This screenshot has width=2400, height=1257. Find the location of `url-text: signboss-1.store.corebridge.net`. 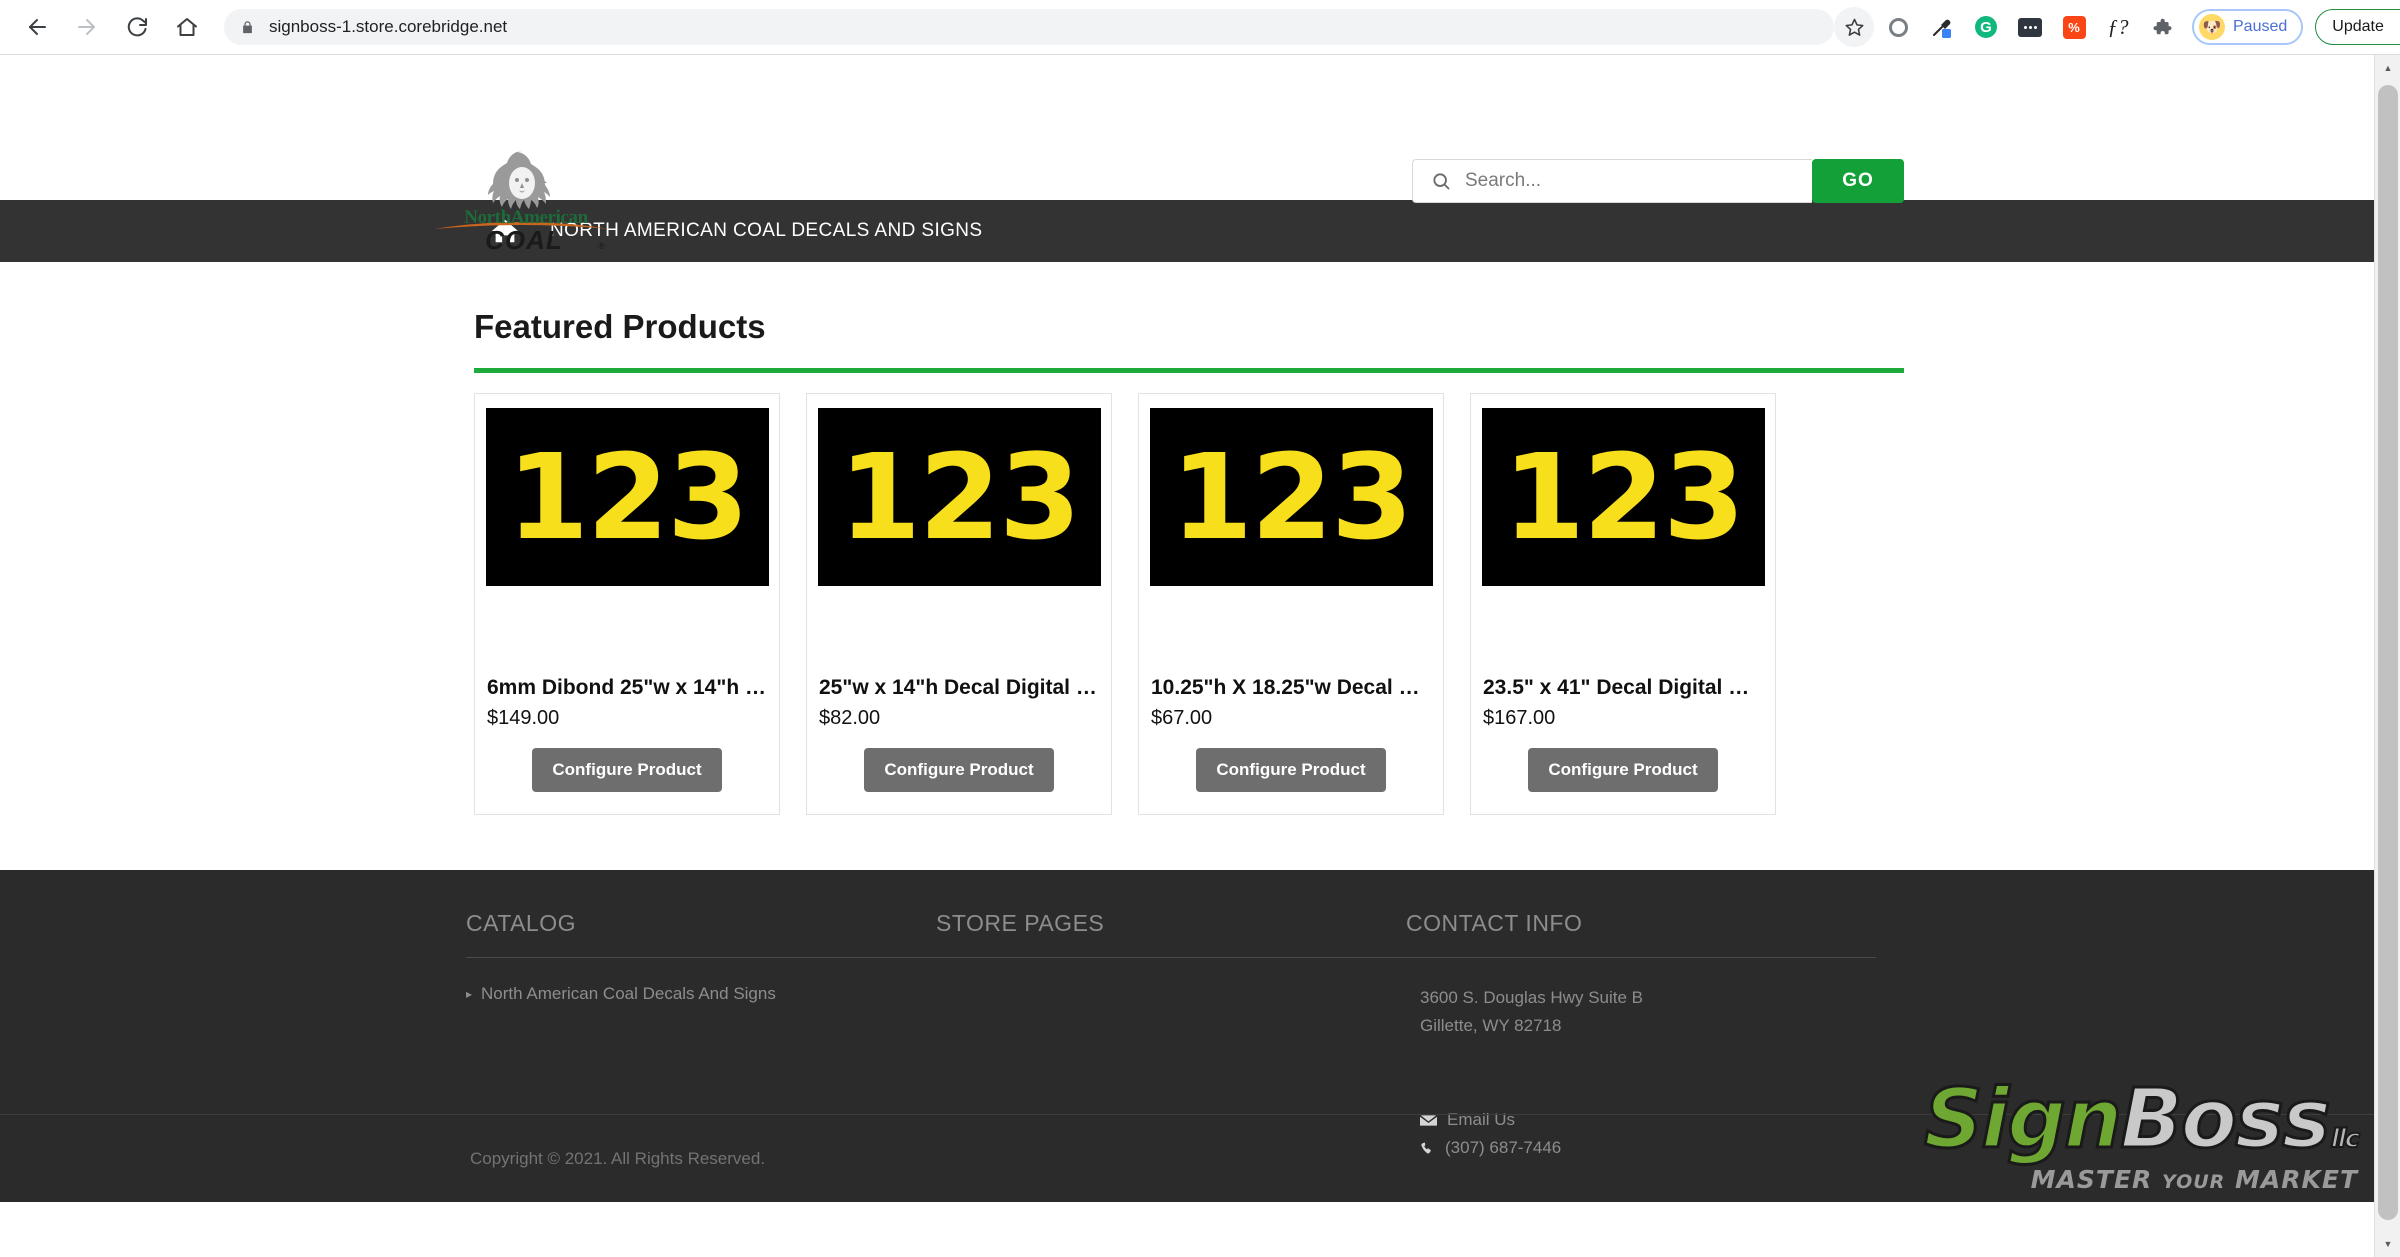

url-text: signboss-1.store.corebridge.net is located at coordinates (388, 26).